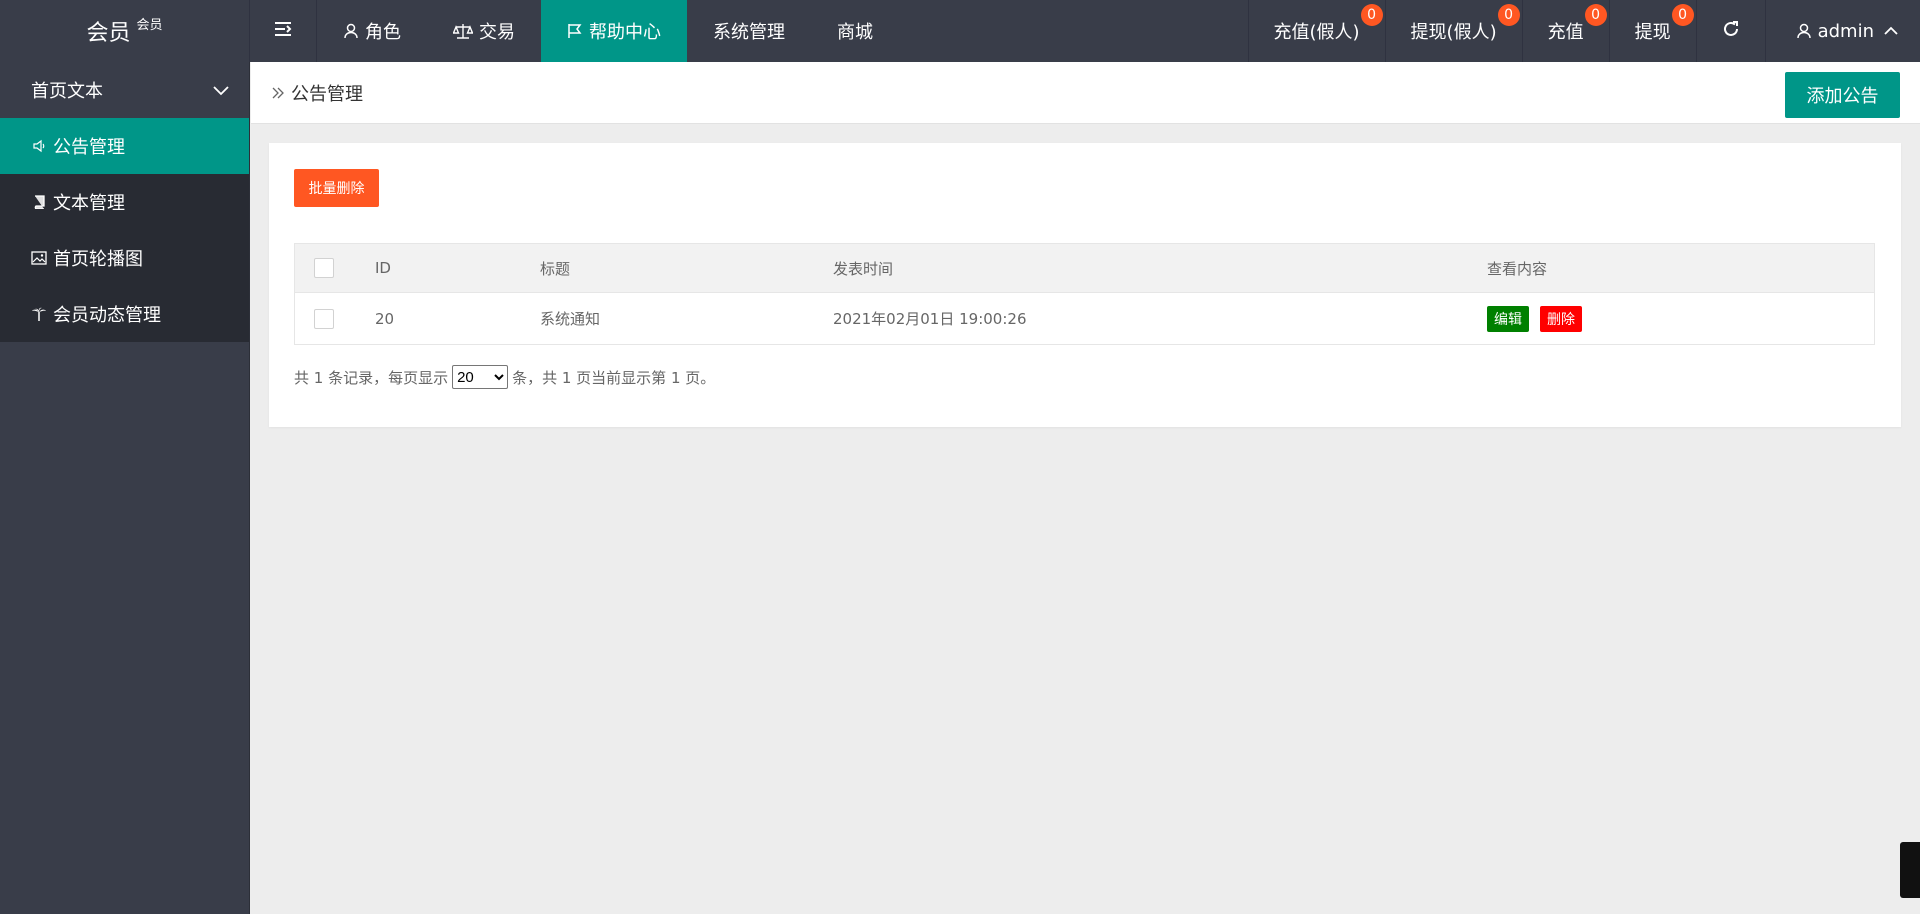  What do you see at coordinates (39, 146) in the screenshot?
I see `speaker-icon` at bounding box center [39, 146].